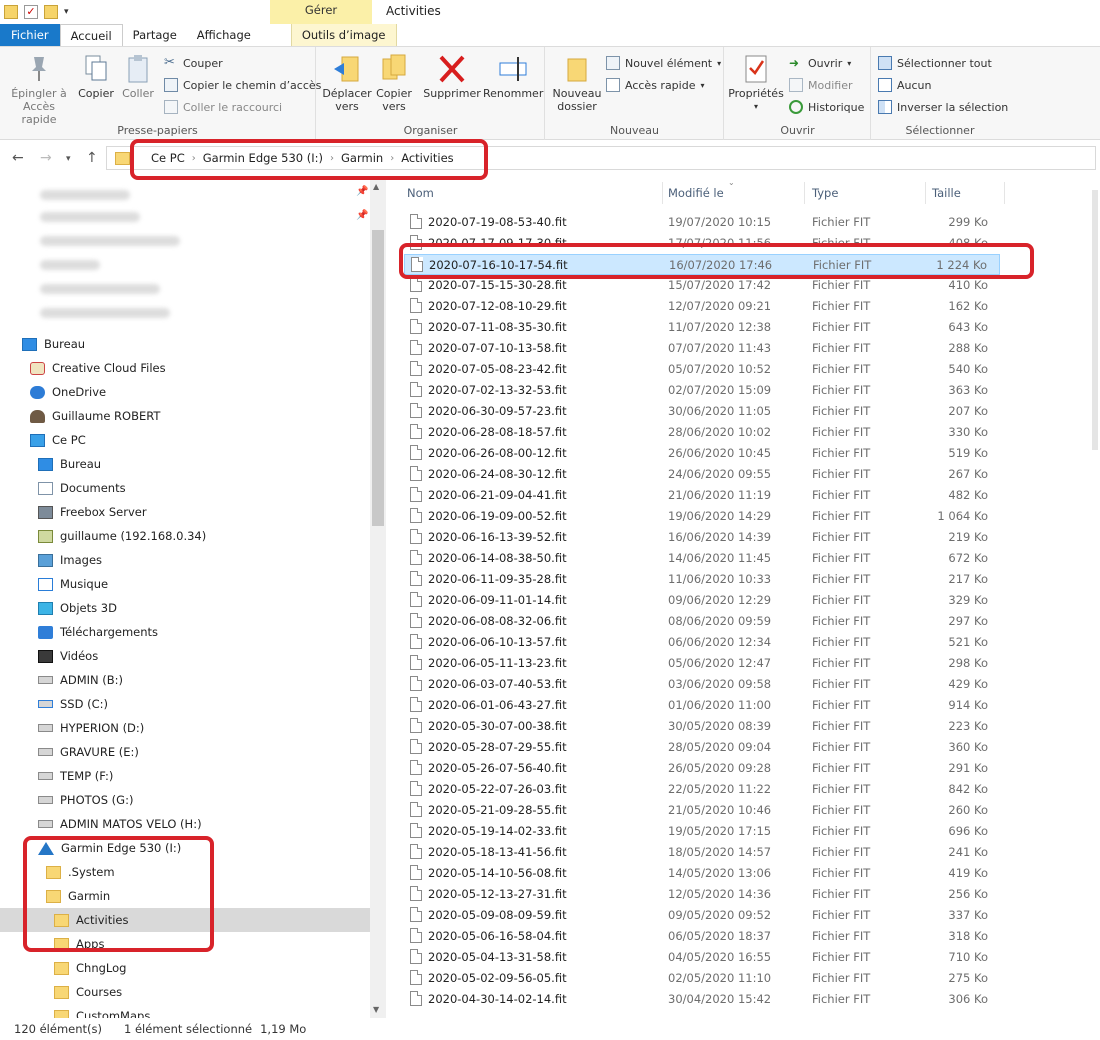  Describe the element at coordinates (242, 85) in the screenshot. I see `copy-path-button: Copier le chemin d’accès` at that location.